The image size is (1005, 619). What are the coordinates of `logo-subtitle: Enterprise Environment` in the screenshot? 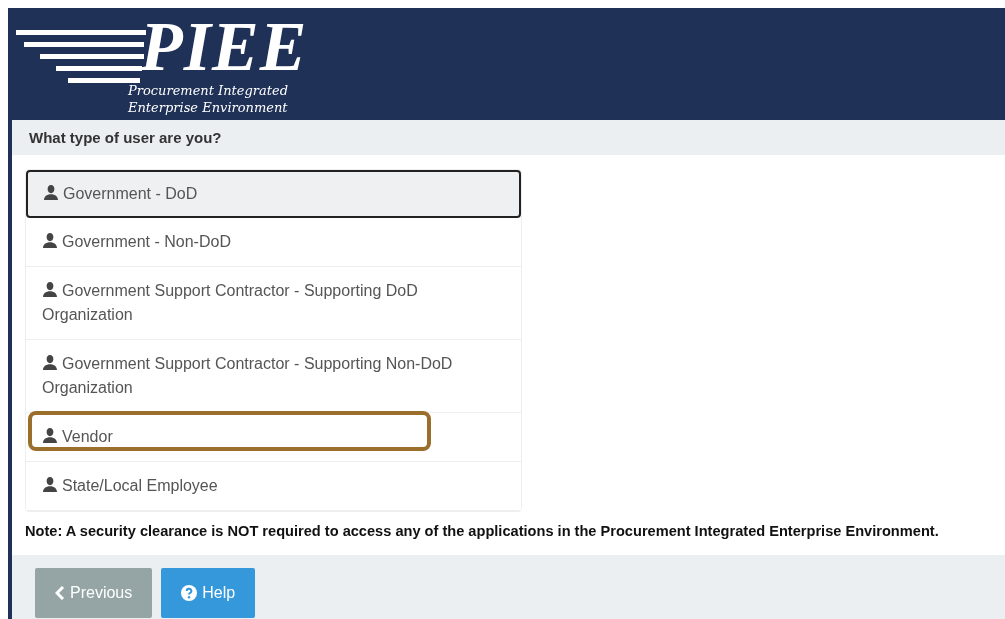 It's located at (208, 107).